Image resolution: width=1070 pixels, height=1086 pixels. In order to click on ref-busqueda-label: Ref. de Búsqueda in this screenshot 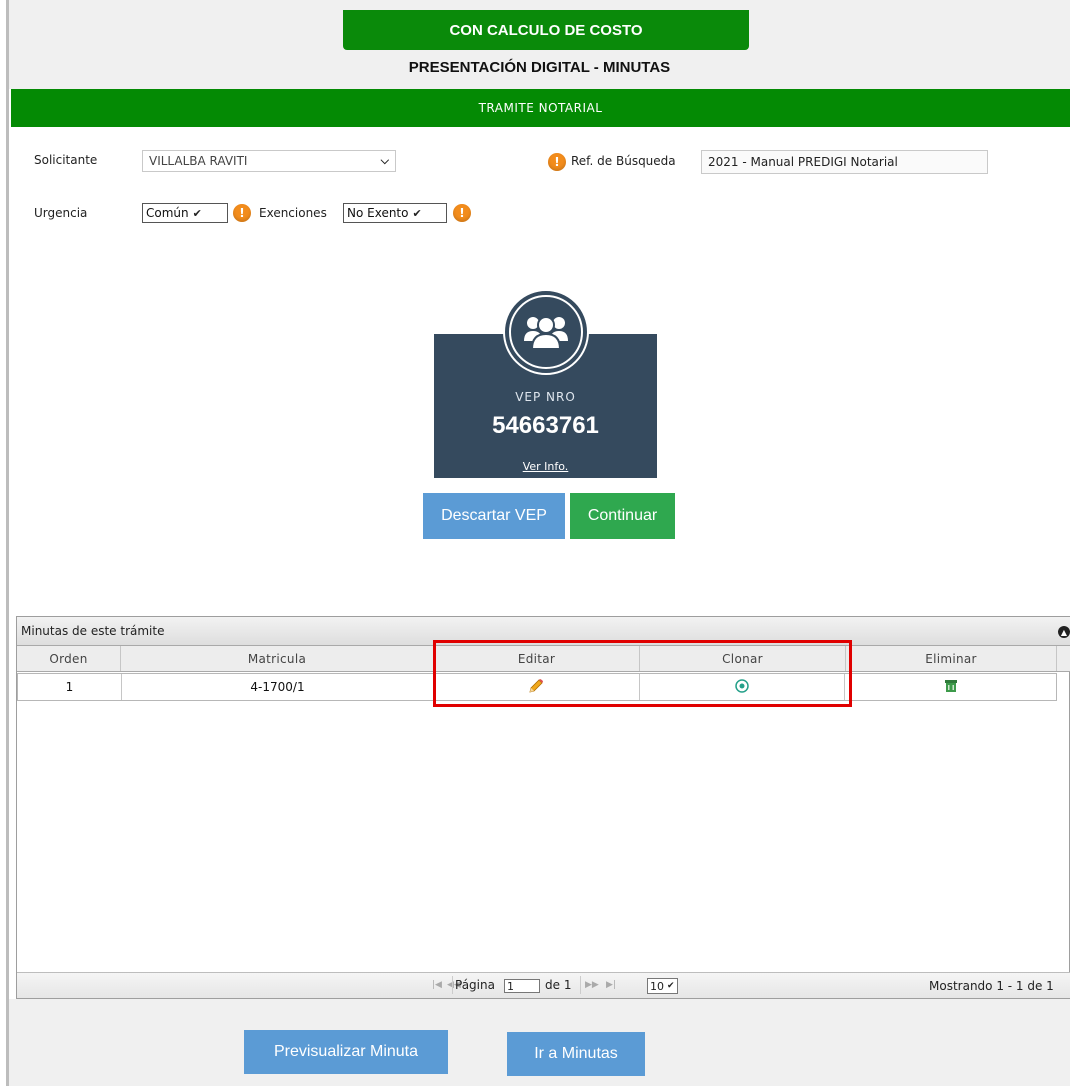, I will do `click(623, 161)`.